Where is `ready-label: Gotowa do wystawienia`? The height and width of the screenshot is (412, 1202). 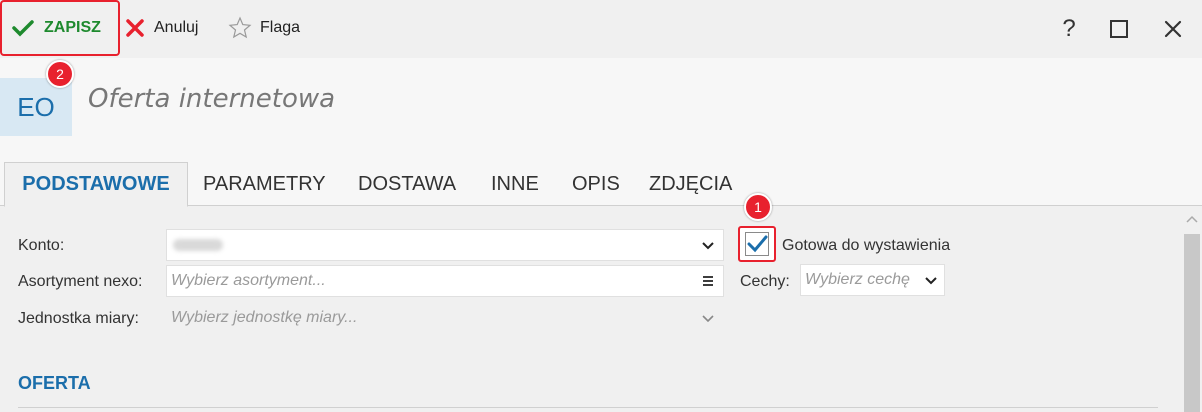
ready-label: Gotowa do wystawienia is located at coordinates (866, 245).